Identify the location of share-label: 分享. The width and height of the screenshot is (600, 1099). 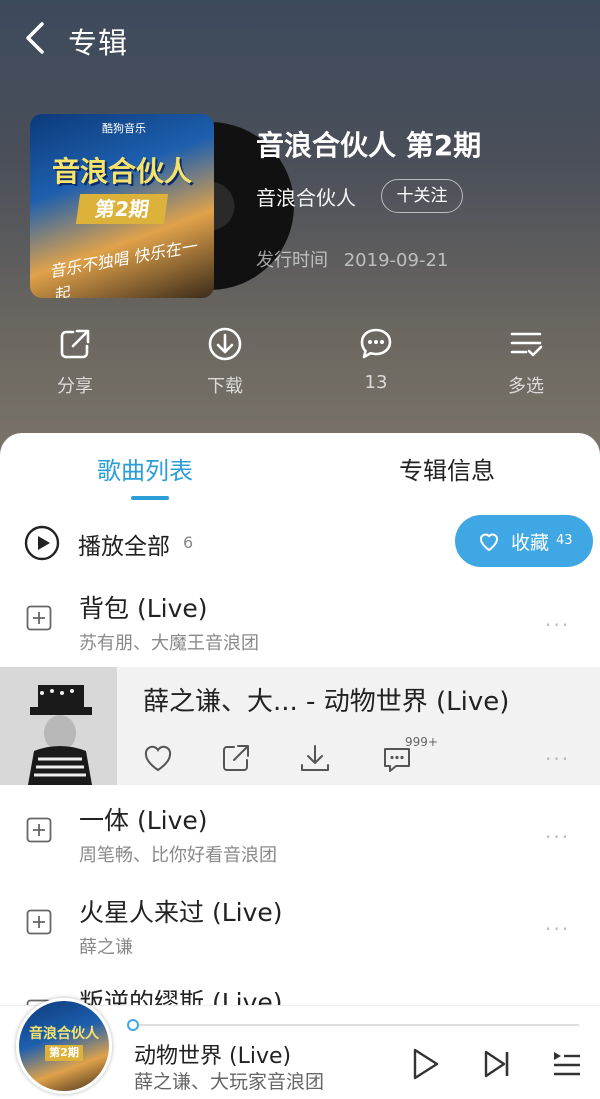
(75, 386).